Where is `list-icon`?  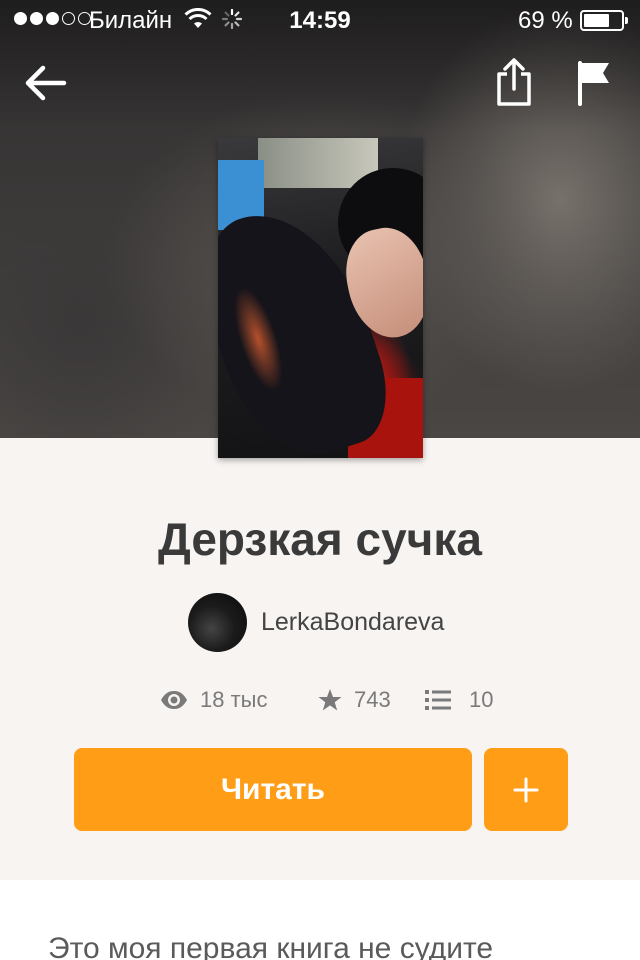 list-icon is located at coordinates (438, 700).